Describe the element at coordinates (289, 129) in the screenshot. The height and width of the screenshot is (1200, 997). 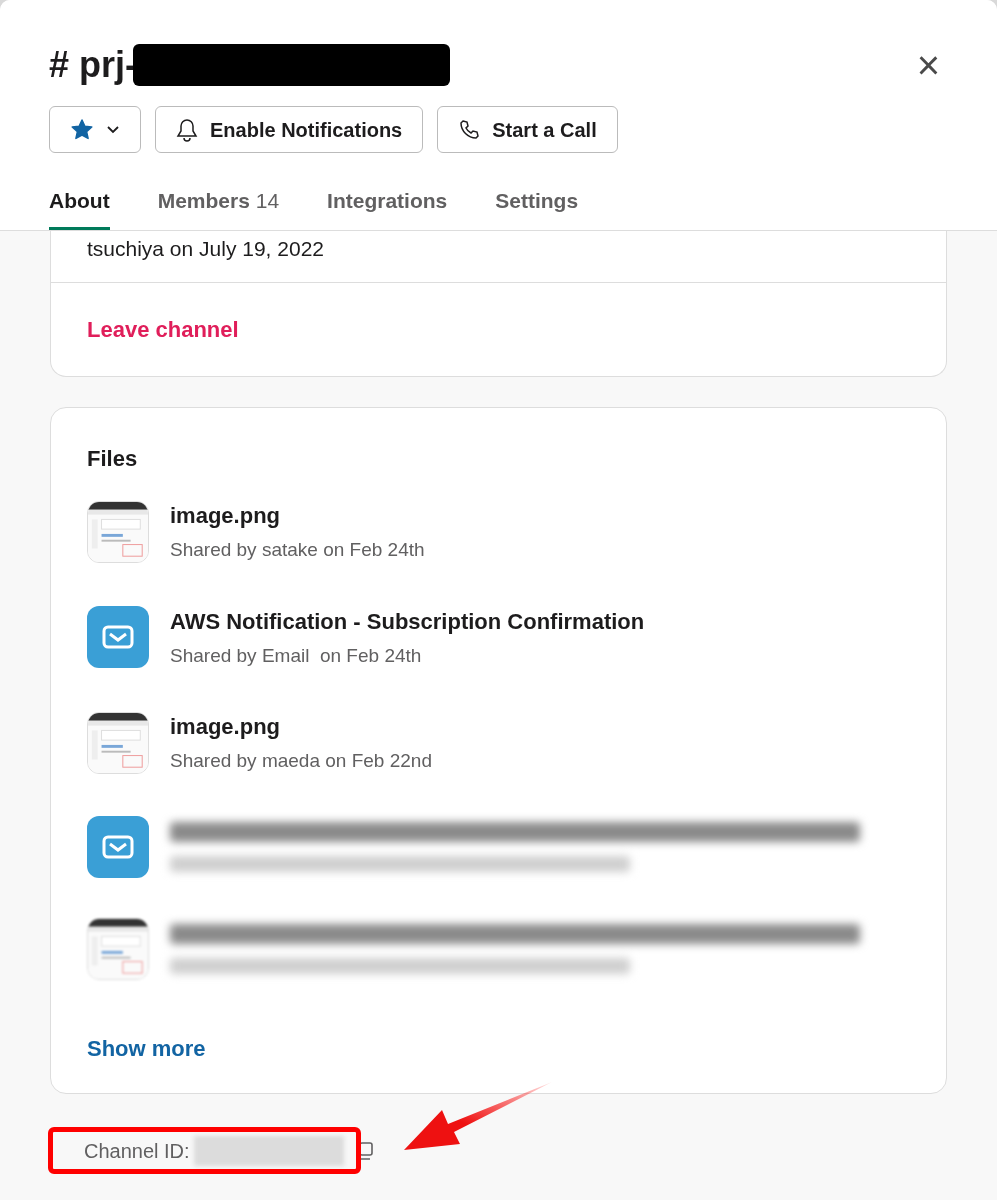
I see `notifications-button: Enable Notifications` at that location.